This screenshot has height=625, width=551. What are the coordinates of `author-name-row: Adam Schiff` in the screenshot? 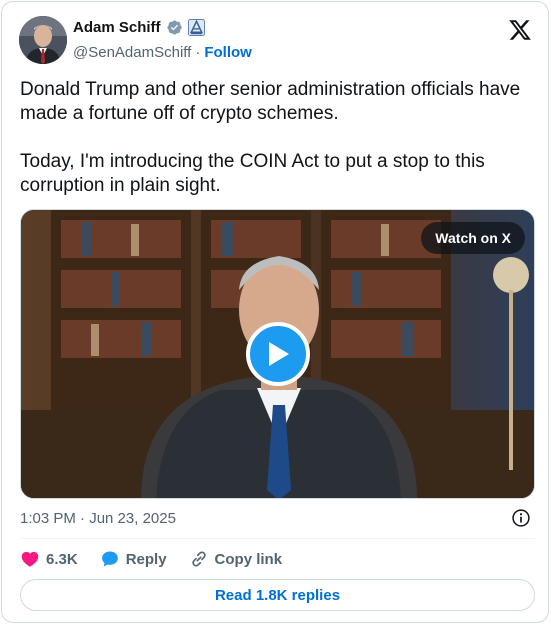 It's located at (139, 27).